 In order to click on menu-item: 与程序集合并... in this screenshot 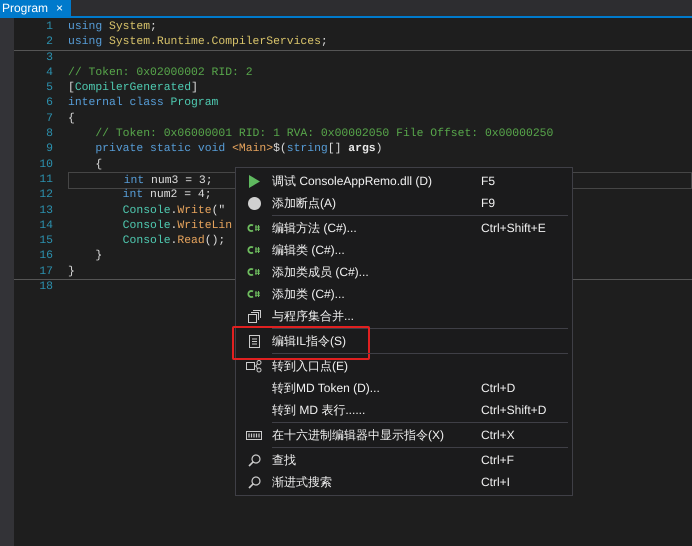, I will do `click(404, 316)`.